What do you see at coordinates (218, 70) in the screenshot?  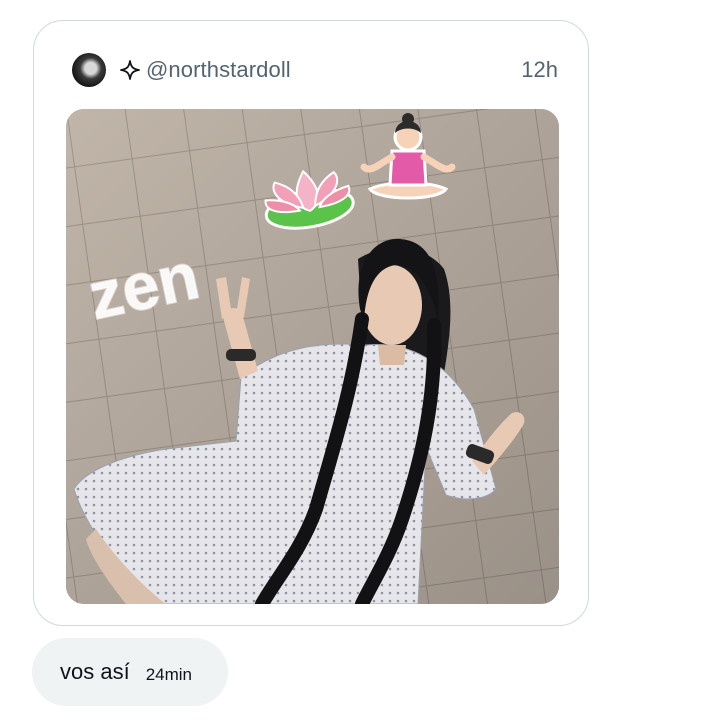 I see `post-author-handle: @northstardoll` at bounding box center [218, 70].